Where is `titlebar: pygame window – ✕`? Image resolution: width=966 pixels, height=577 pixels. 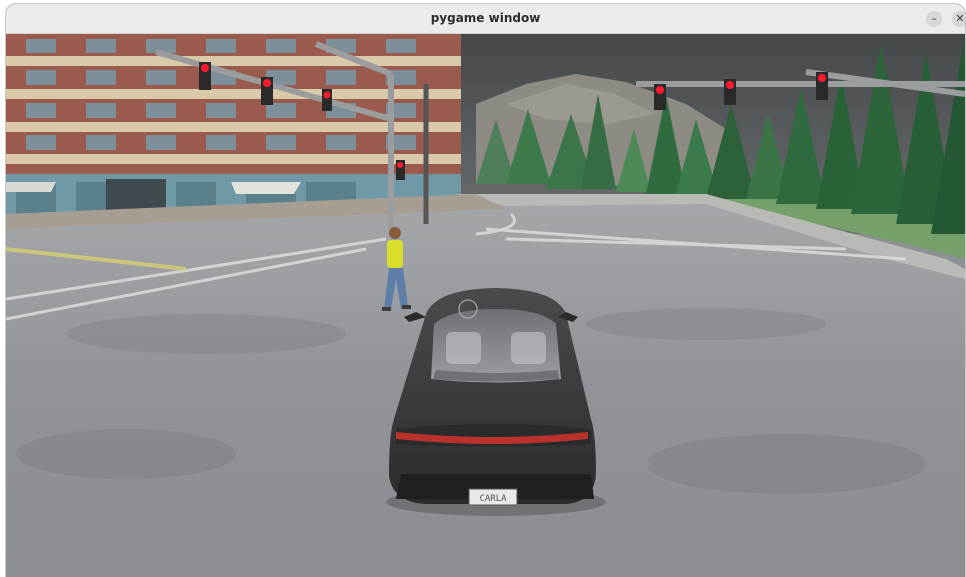
titlebar: pygame window – ✕ is located at coordinates (485, 19).